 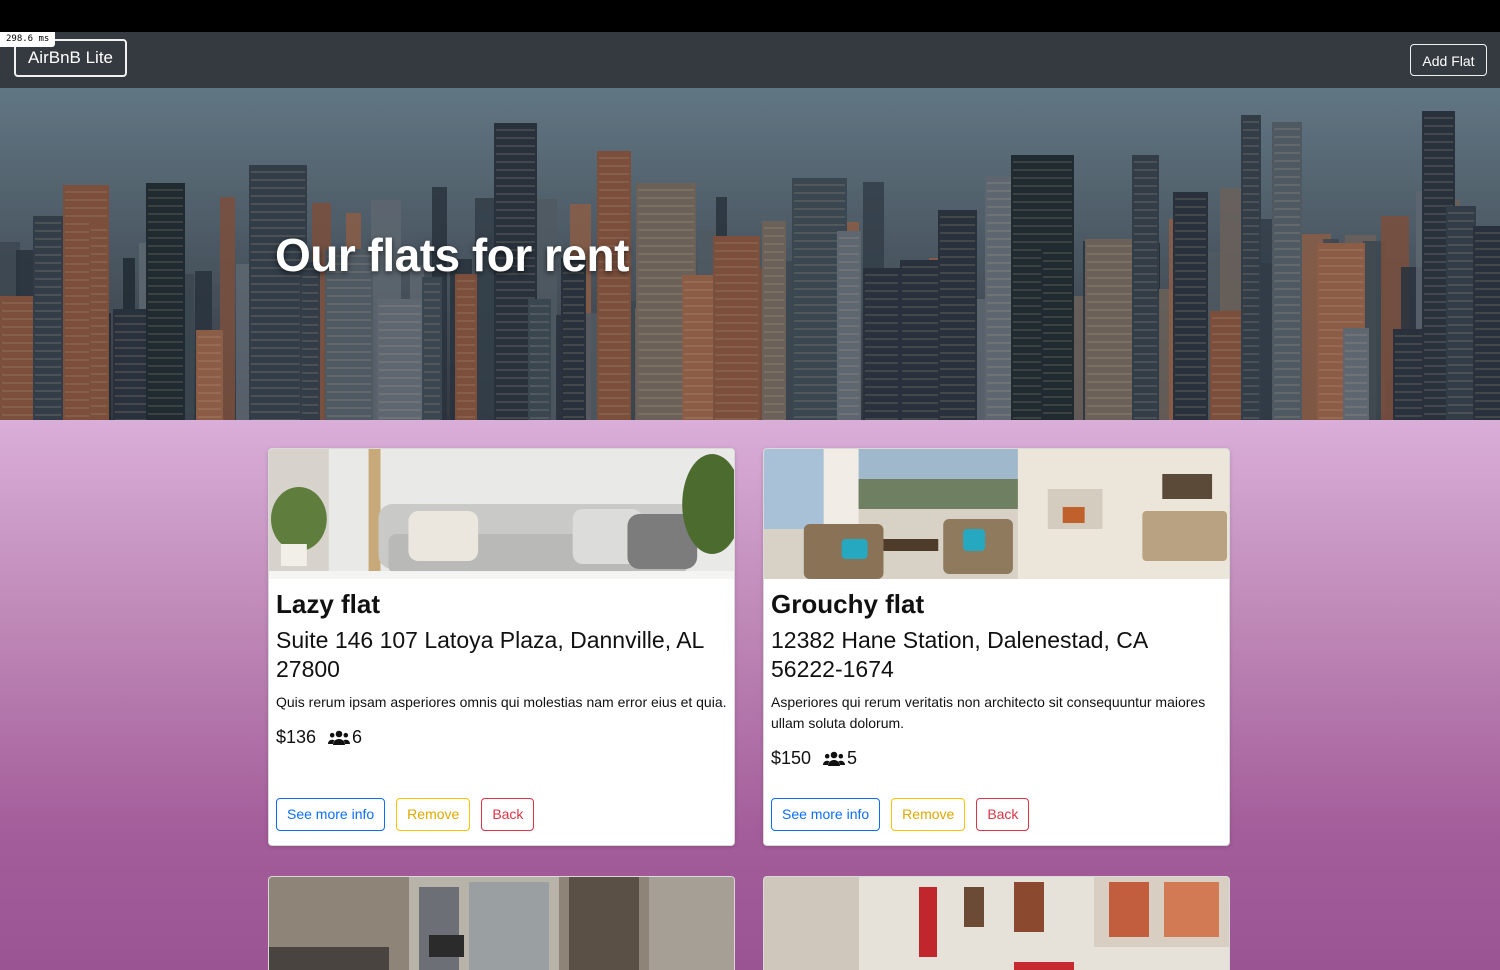 I want to click on flat-guests: 5, so click(x=852, y=758).